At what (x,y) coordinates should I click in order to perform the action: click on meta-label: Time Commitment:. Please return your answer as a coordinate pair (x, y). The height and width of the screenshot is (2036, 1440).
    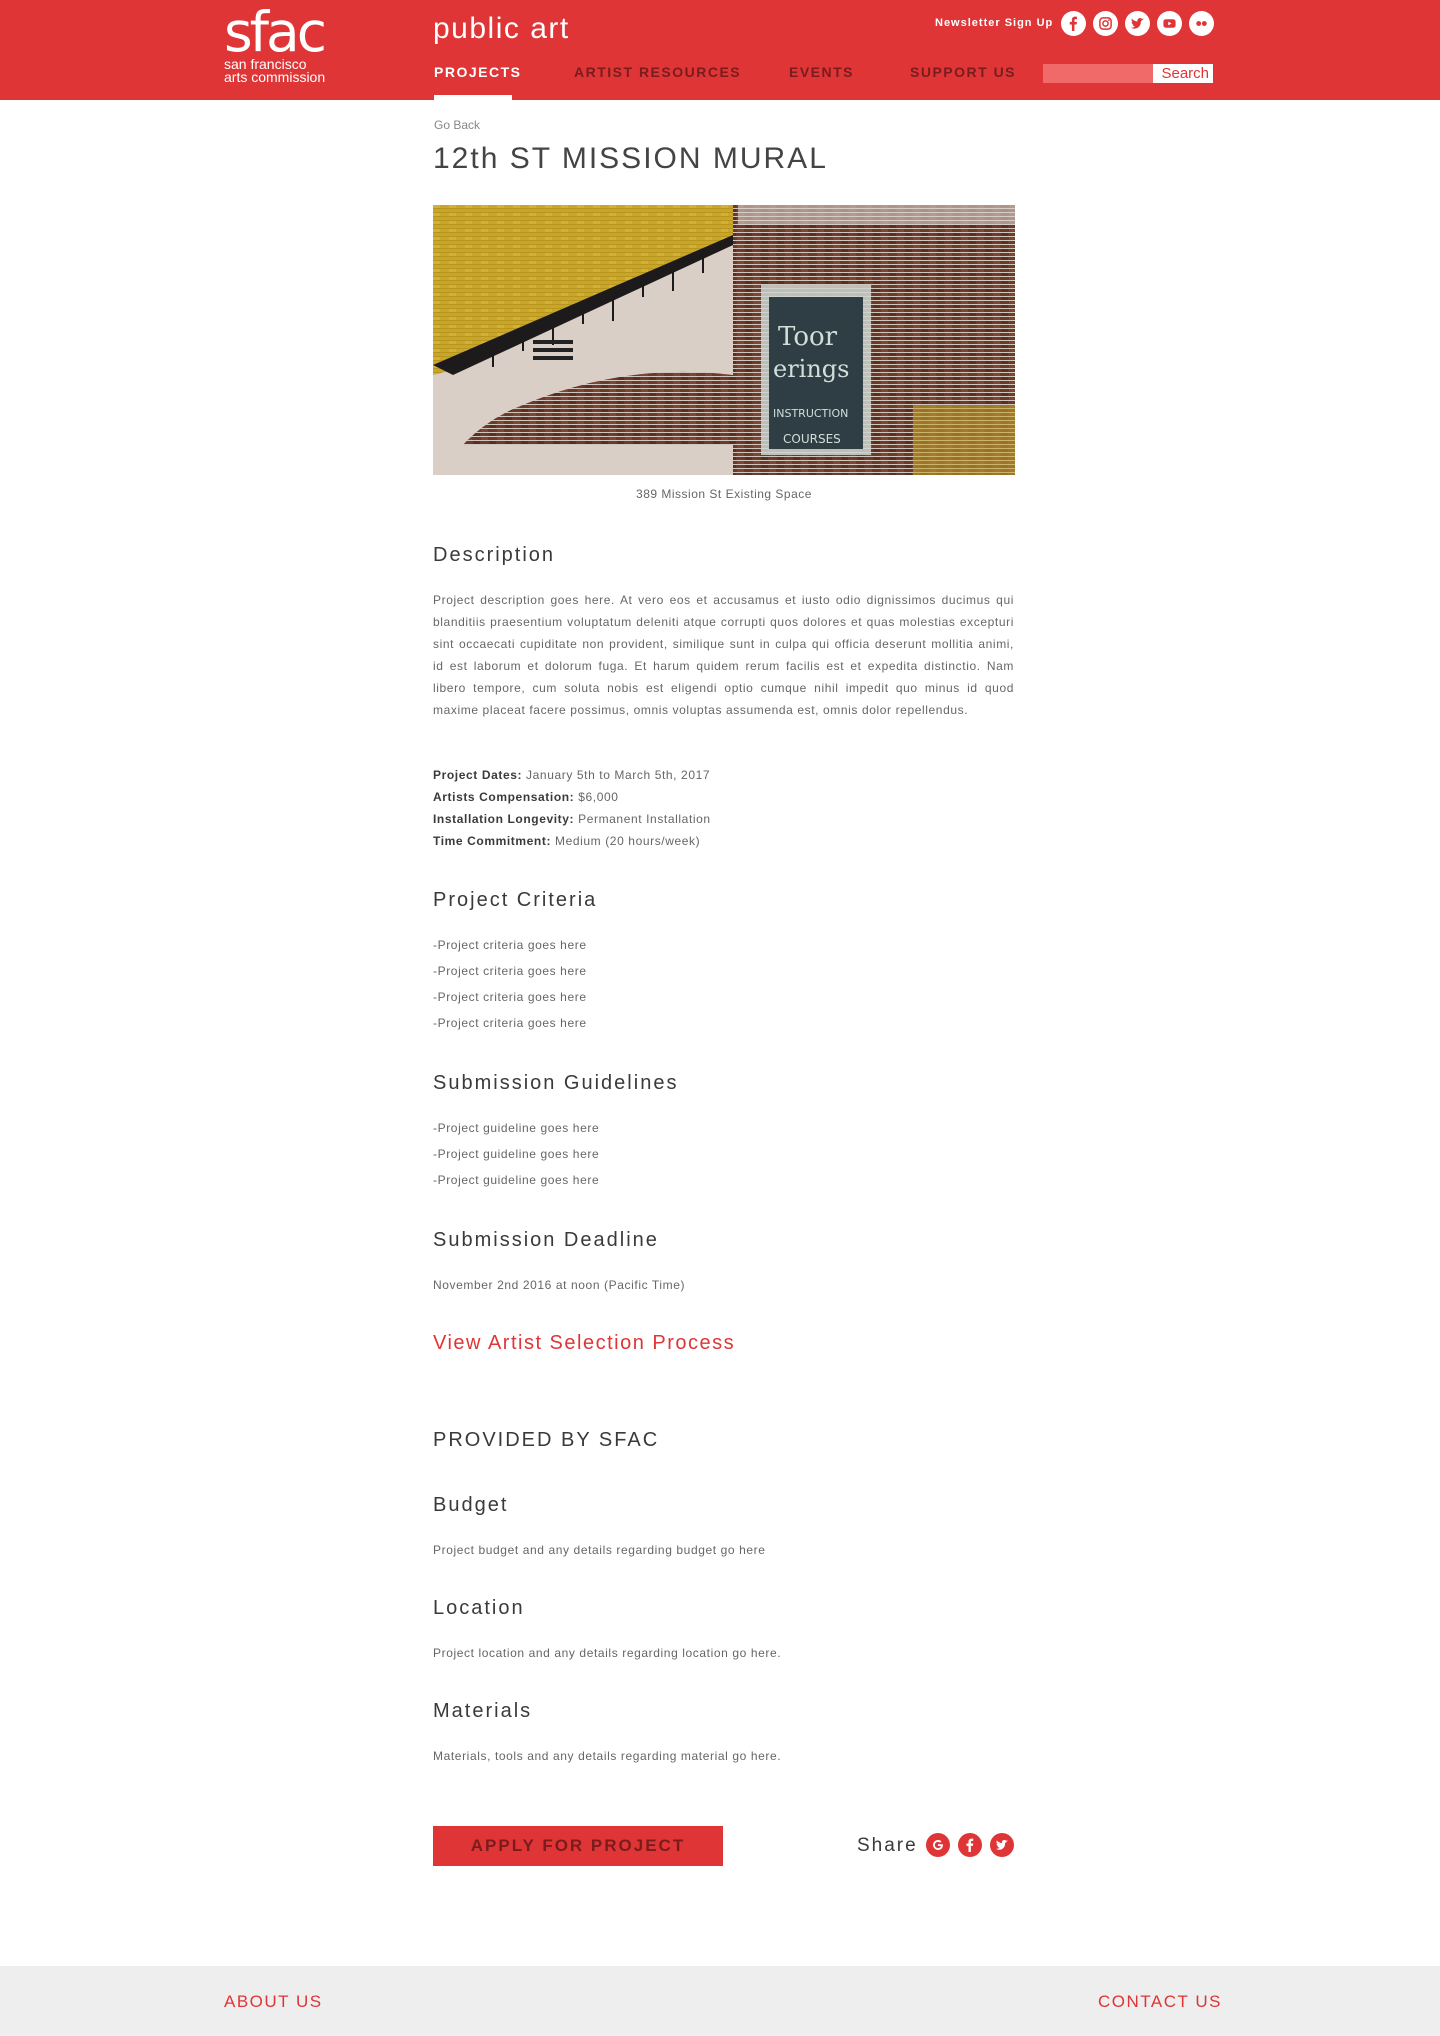
    Looking at the image, I should click on (492, 841).